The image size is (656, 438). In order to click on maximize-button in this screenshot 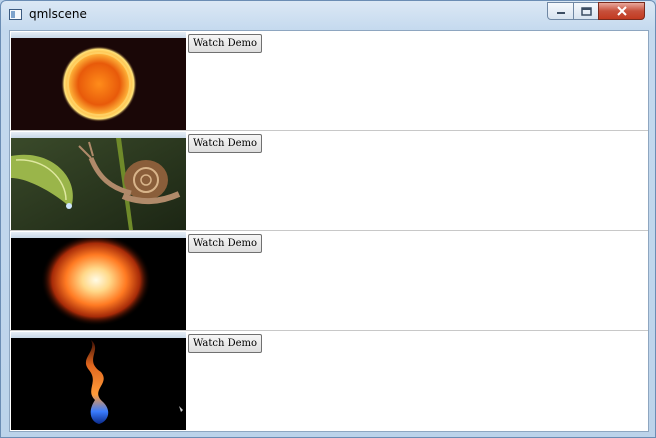, I will do `click(586, 11)`.